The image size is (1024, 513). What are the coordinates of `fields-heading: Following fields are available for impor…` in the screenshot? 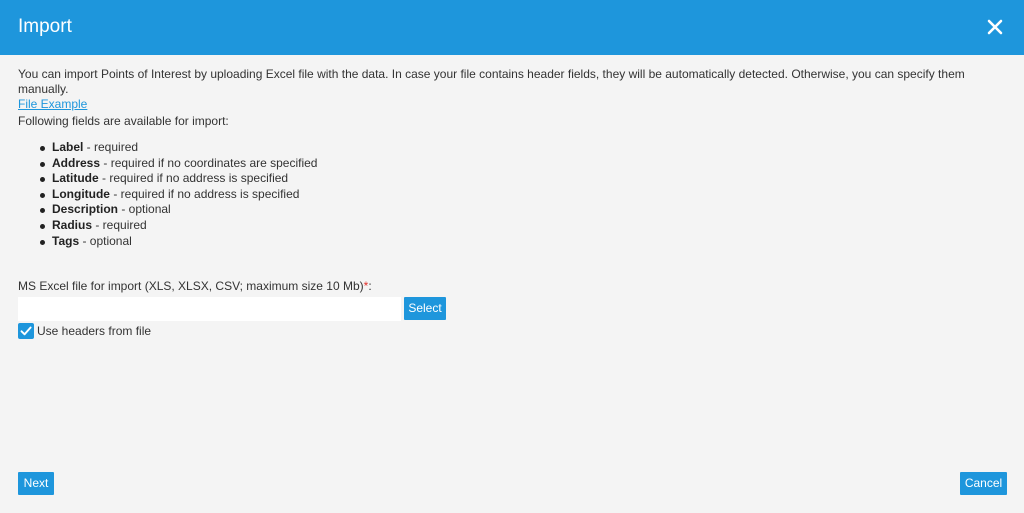 It's located at (123, 121).